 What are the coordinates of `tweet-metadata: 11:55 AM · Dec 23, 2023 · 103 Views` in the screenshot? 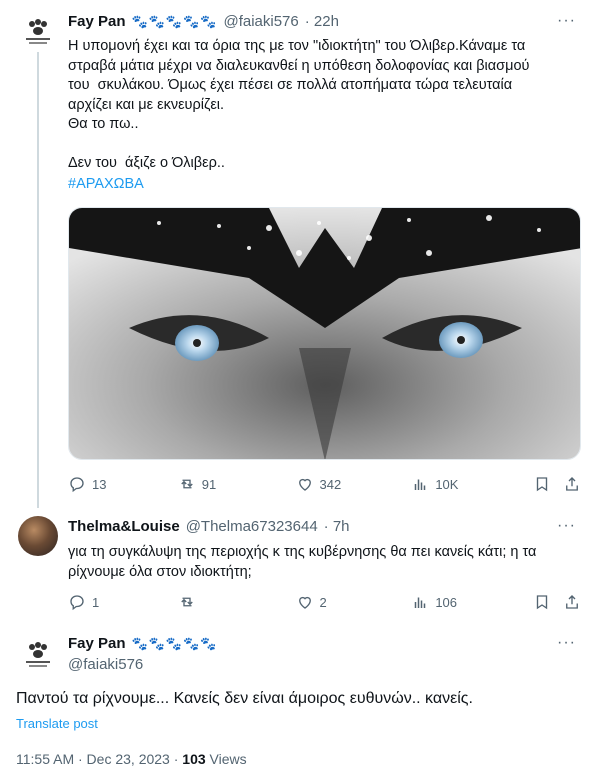 It's located at (131, 758).